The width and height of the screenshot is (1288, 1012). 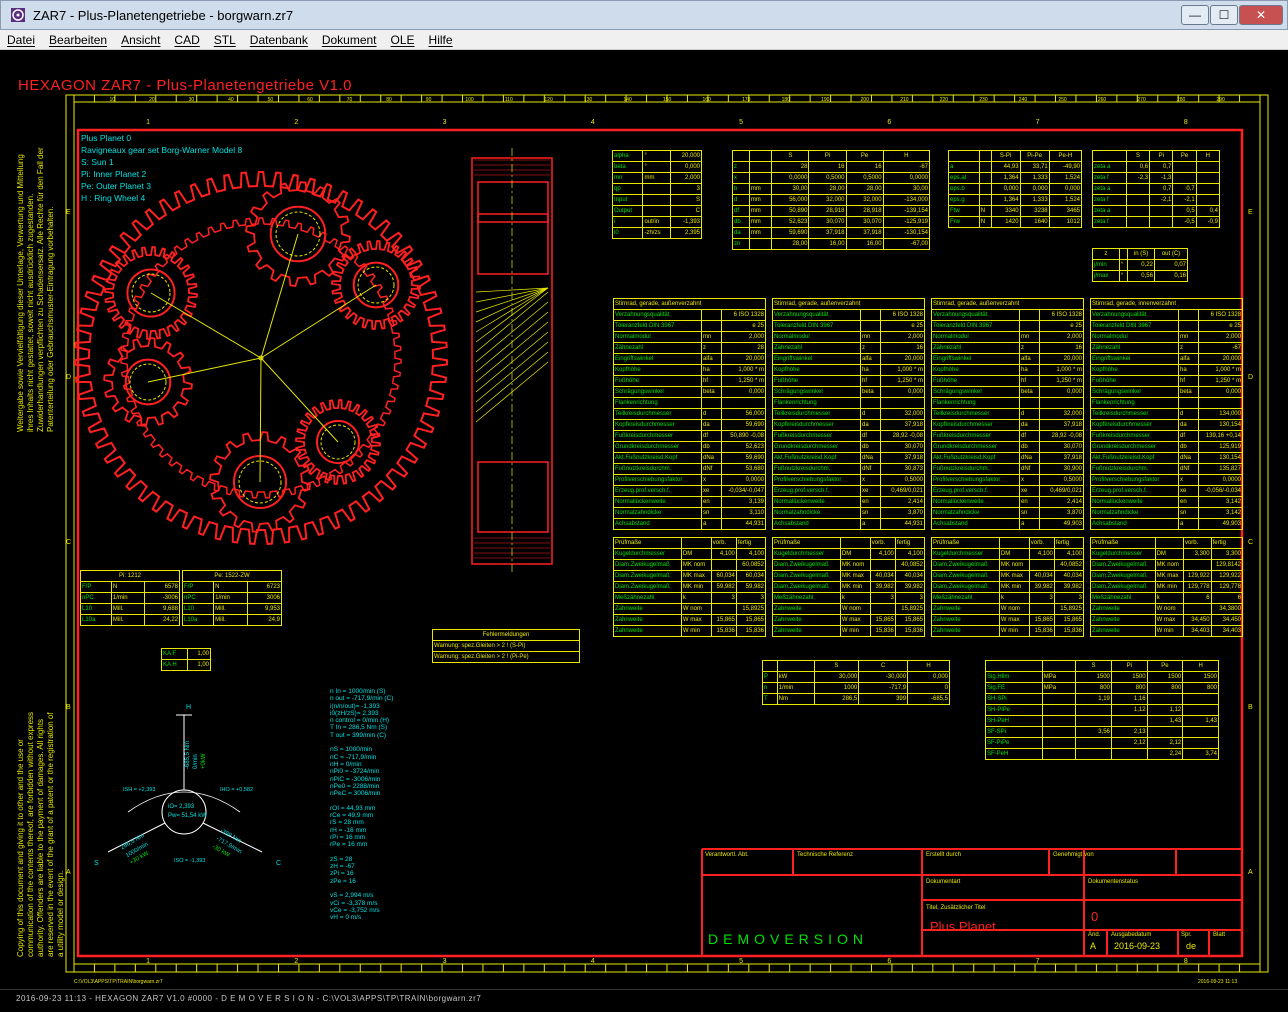 What do you see at coordinates (1166, 370) in the screenshot?
I see `table-row: Kopfhöhe ha 1,000 * m` at bounding box center [1166, 370].